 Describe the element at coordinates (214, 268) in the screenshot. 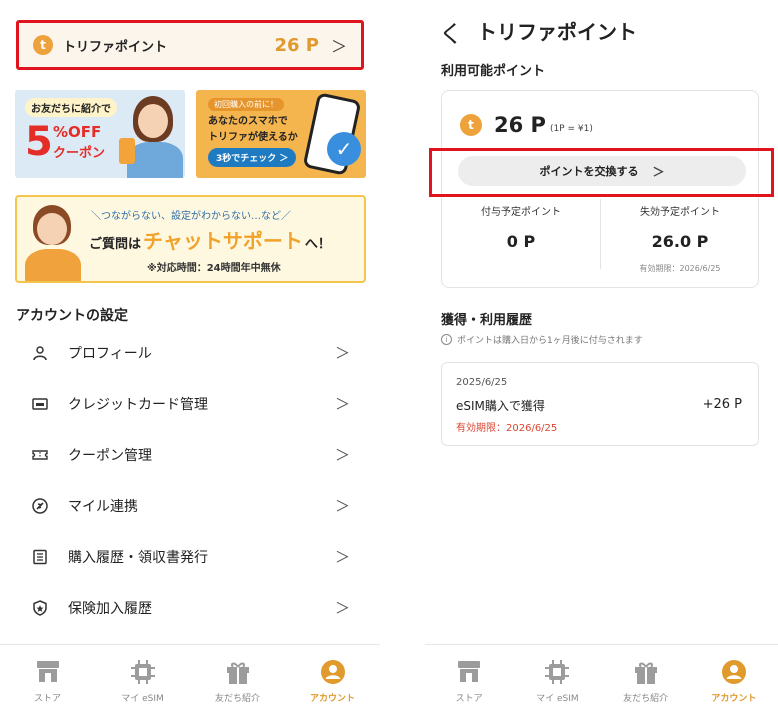

I see `banner-chat-note: ※対応時間：24時間年中無休` at that location.